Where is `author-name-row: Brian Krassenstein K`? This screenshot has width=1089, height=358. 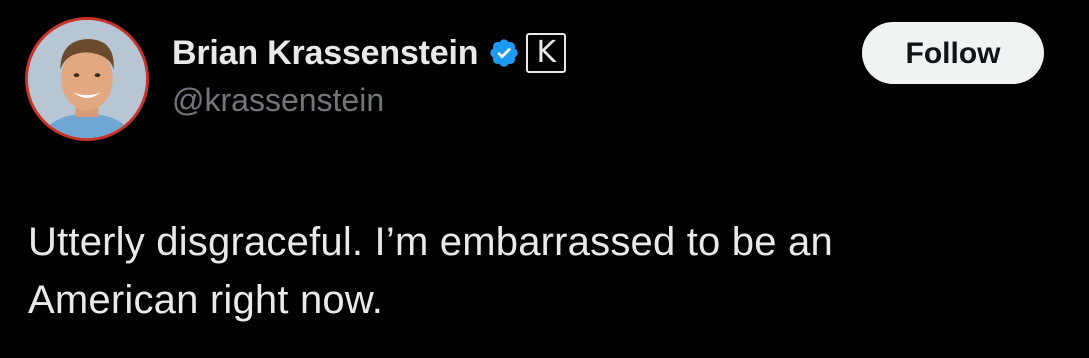 author-name-row: Brian Krassenstein K is located at coordinates (369, 53).